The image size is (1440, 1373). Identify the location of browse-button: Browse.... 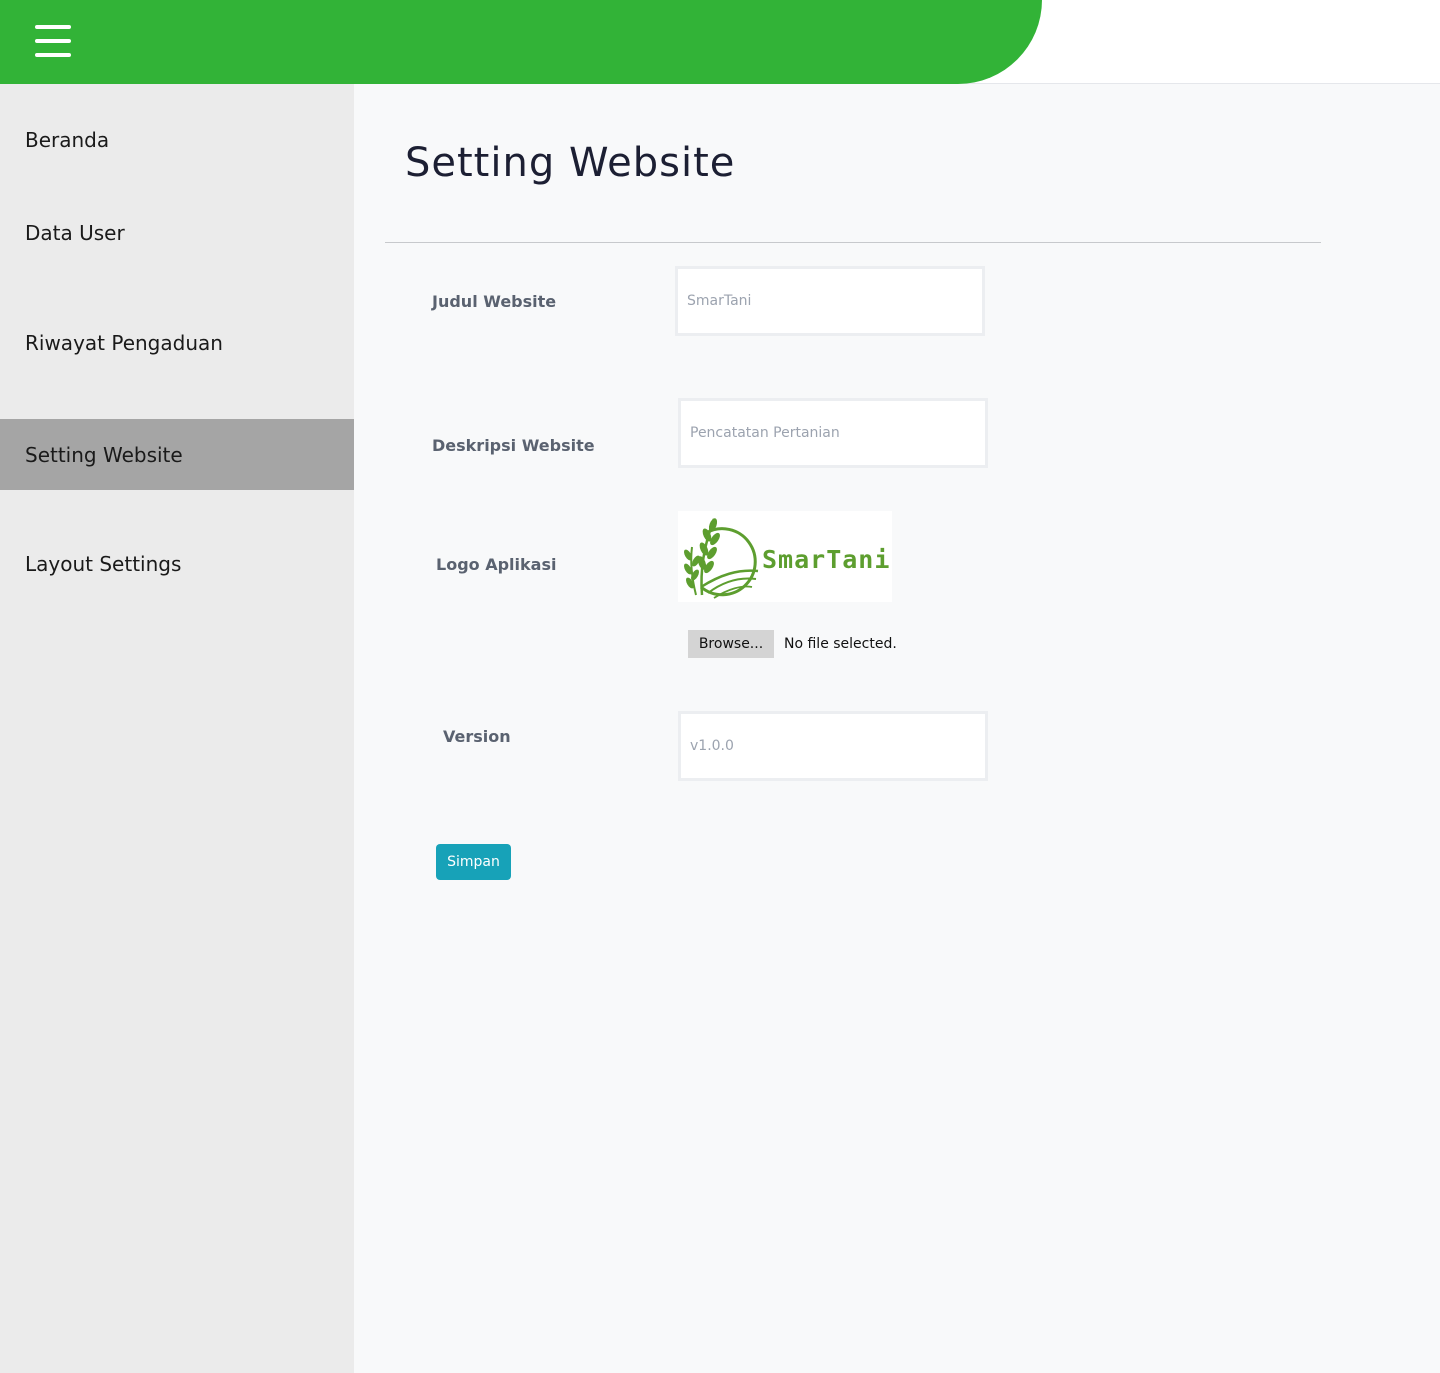
(731, 644).